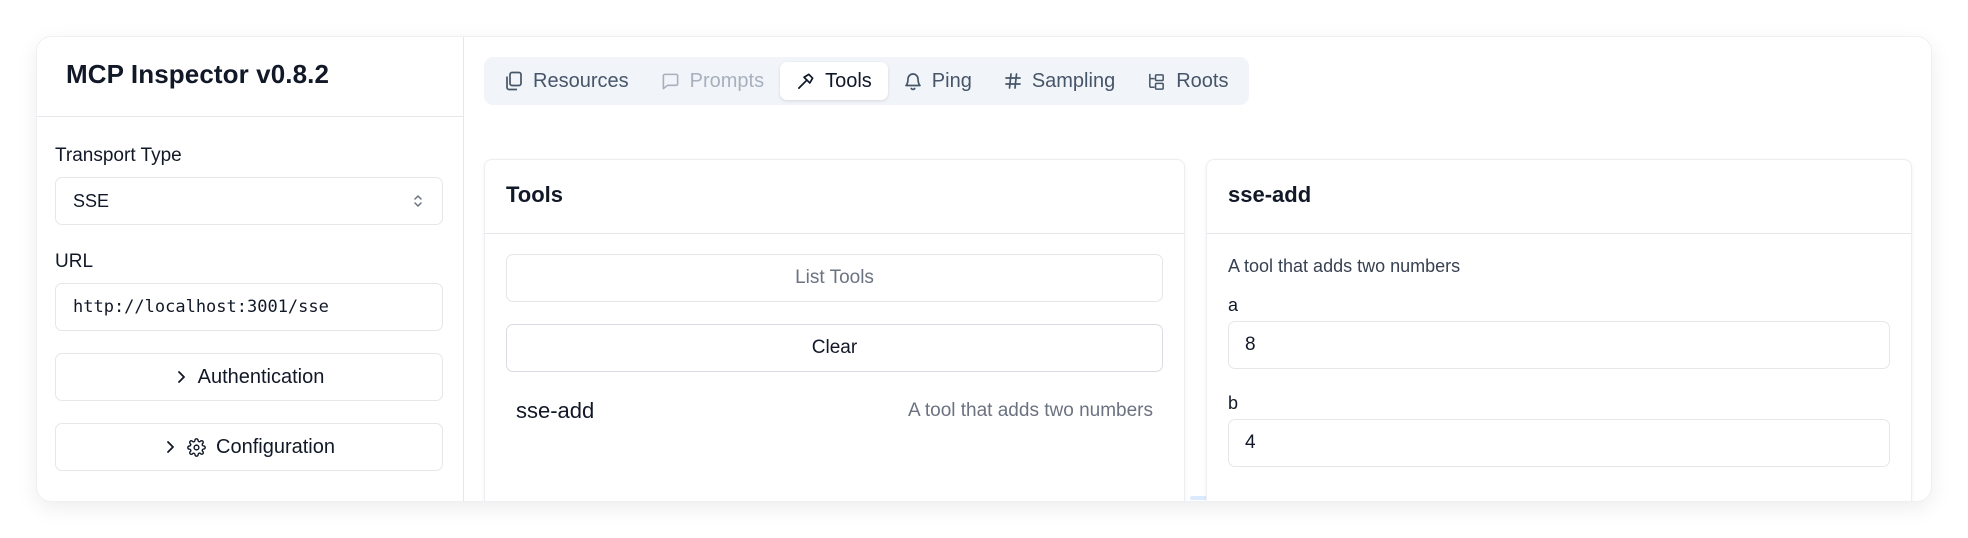 The height and width of the screenshot is (538, 1968). I want to click on authentication-button: Authentication, so click(249, 377).